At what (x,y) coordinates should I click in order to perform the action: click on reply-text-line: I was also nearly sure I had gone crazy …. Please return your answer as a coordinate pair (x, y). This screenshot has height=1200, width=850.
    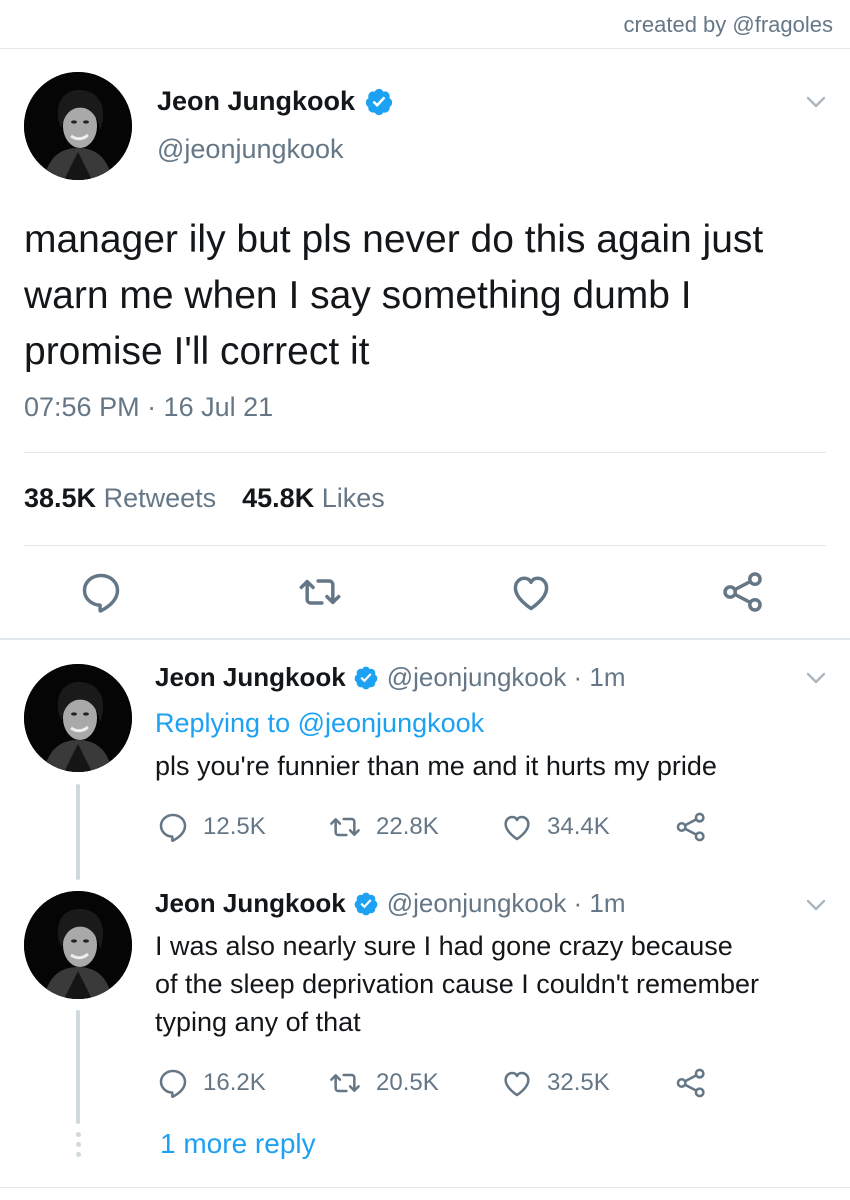
    Looking at the image, I should click on (444, 946).